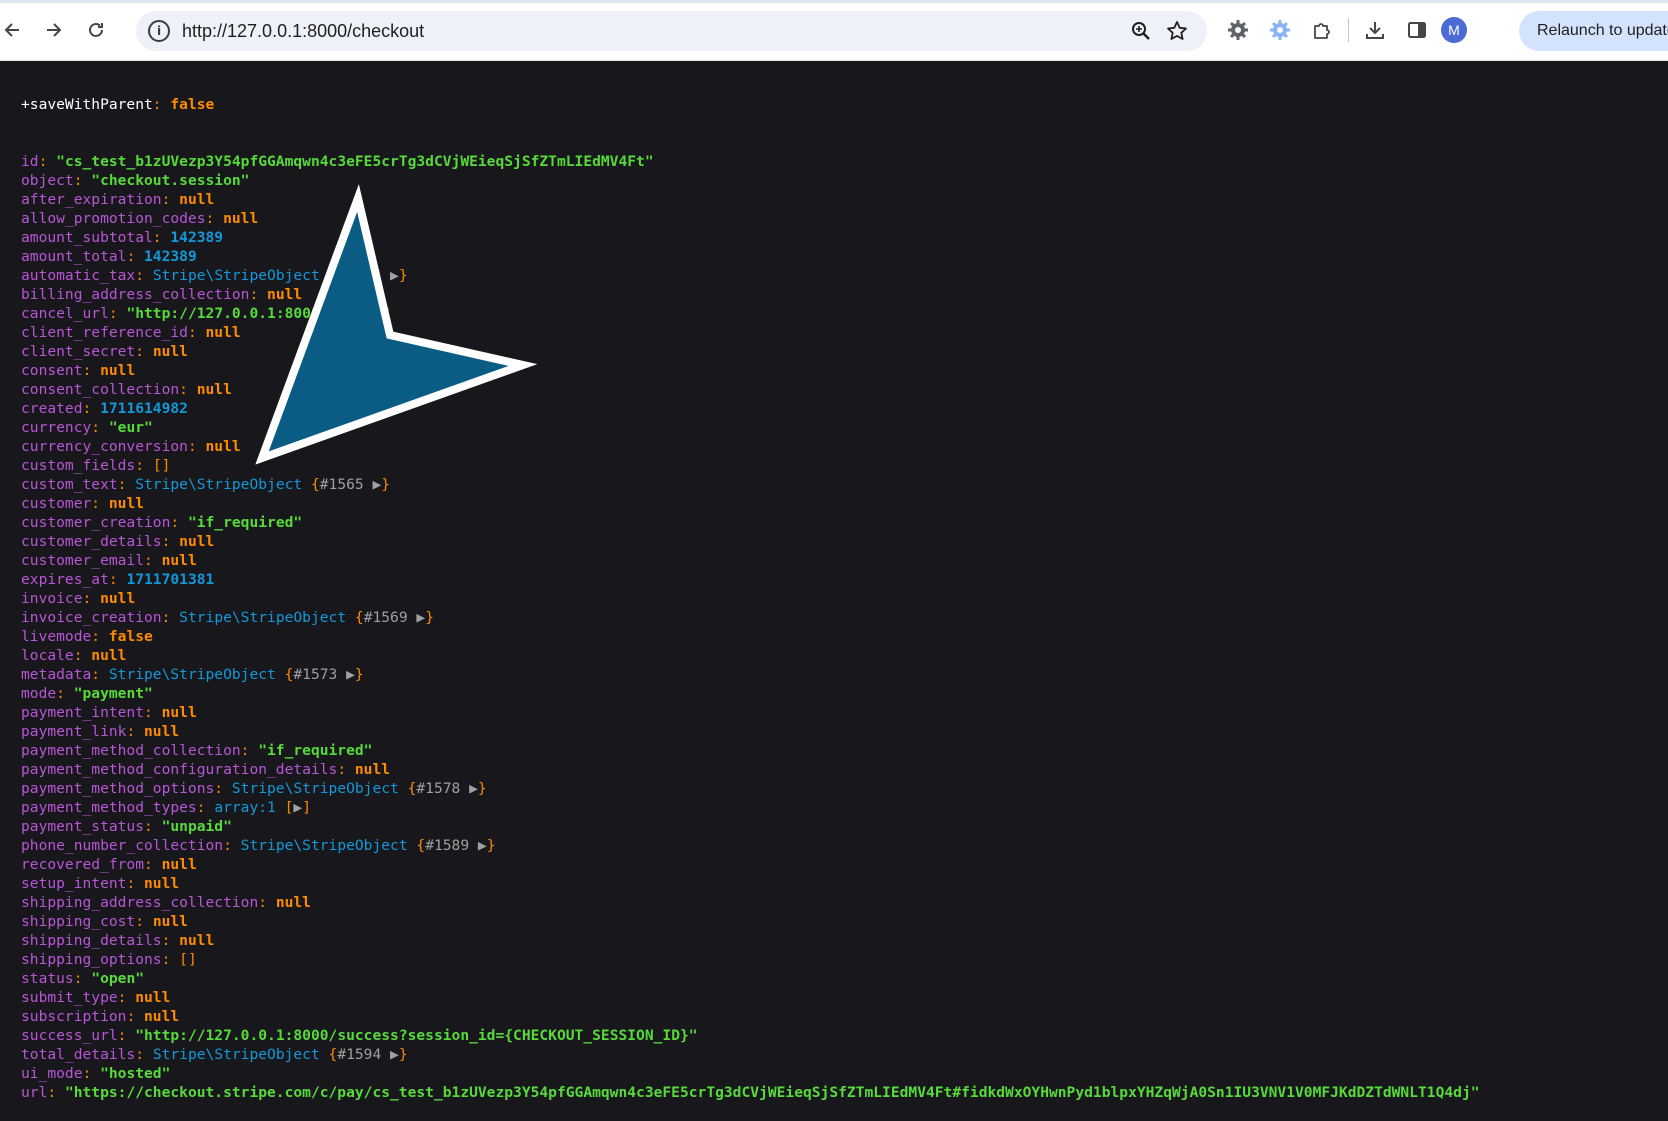 The height and width of the screenshot is (1121, 1668). What do you see at coordinates (30, 161) in the screenshot?
I see `dump-key: id` at bounding box center [30, 161].